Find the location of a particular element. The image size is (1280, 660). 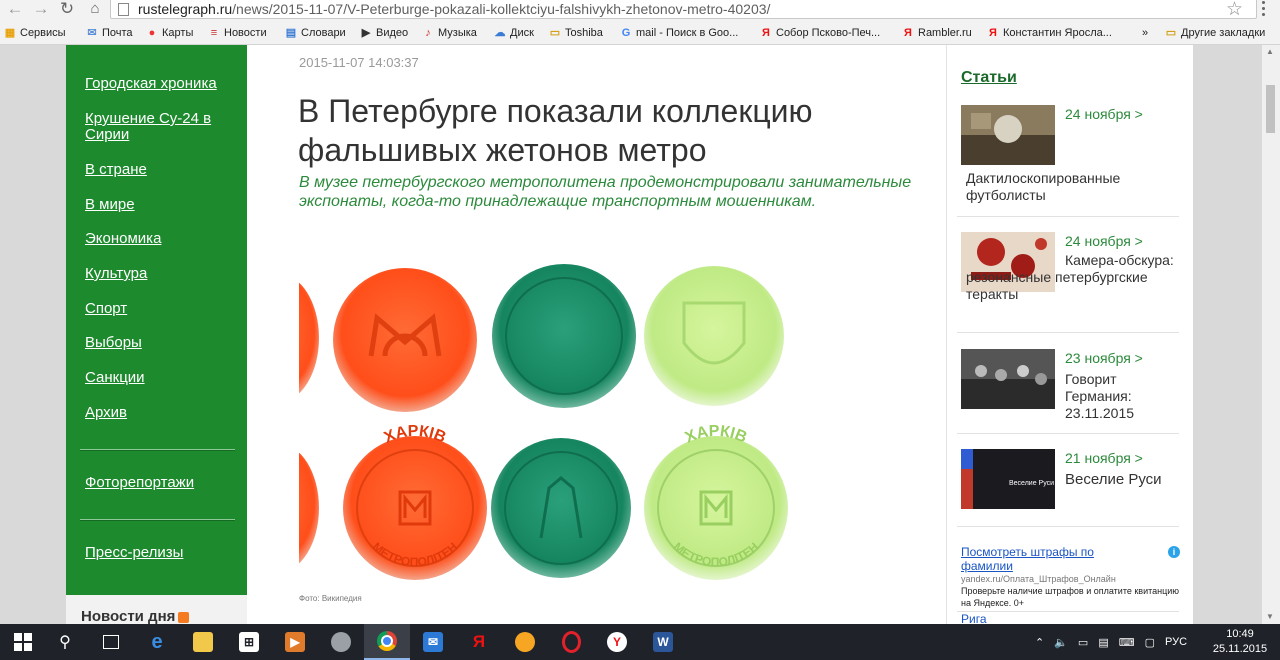

nav-link-world: В мире is located at coordinates (160, 205).